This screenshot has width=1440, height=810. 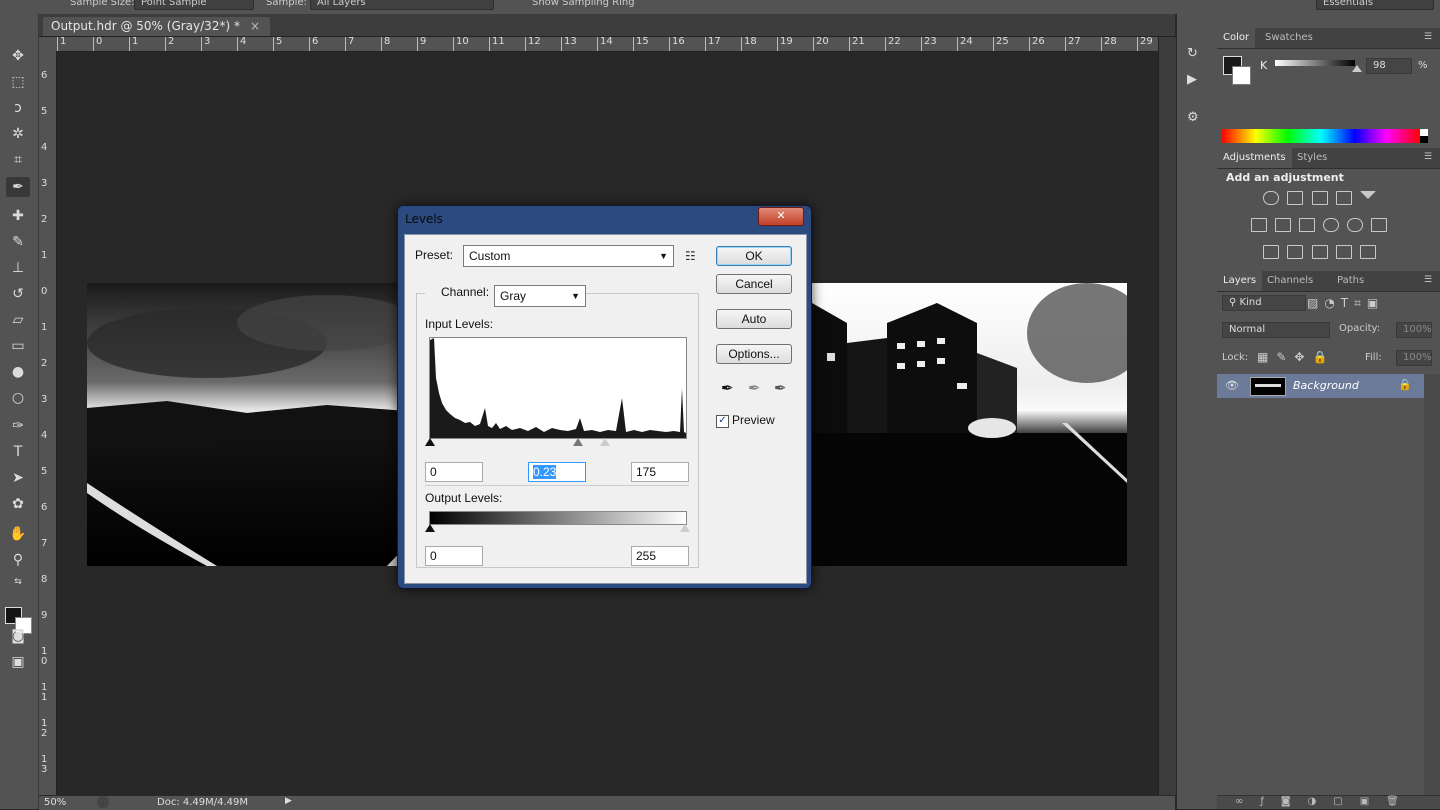 What do you see at coordinates (18, 582) in the screenshot?
I see `swap-colors-icon: ⇆` at bounding box center [18, 582].